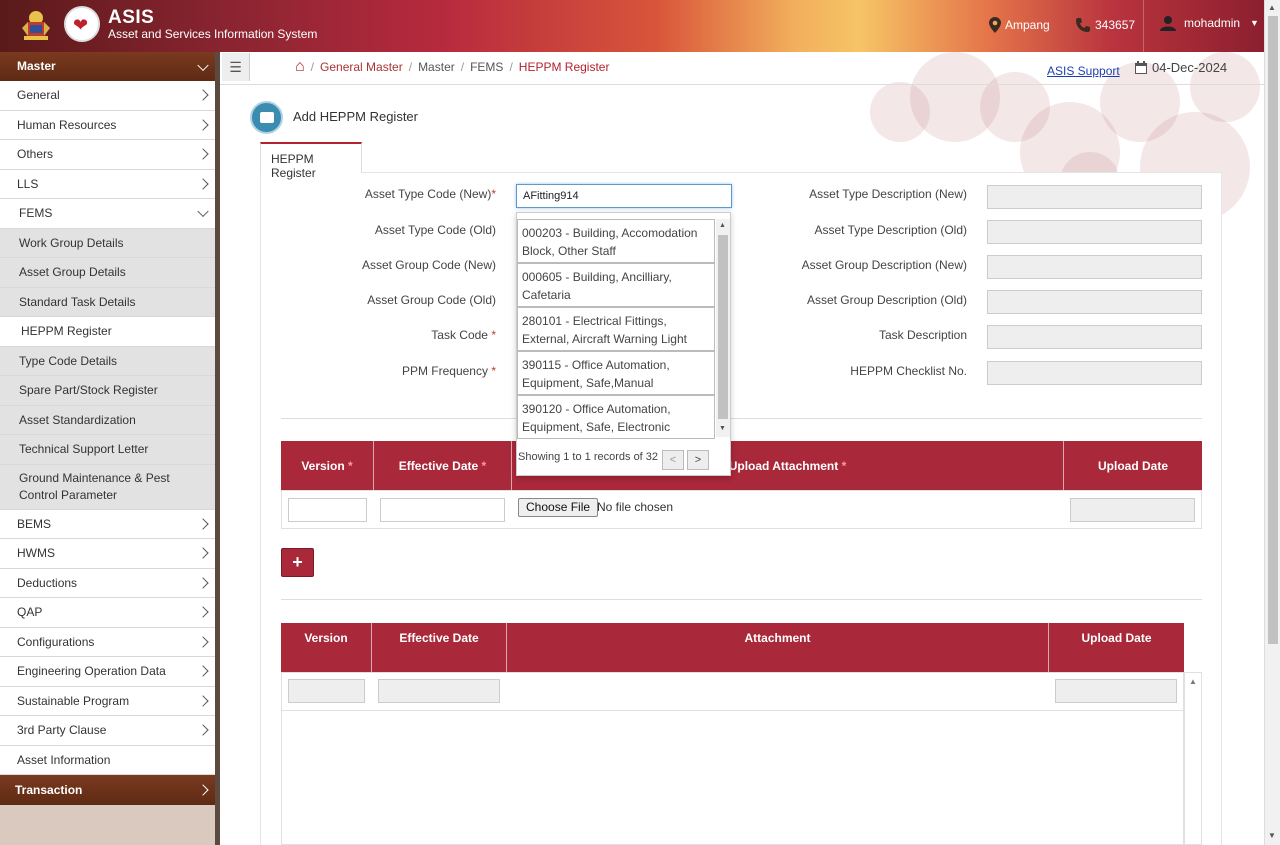  Describe the element at coordinates (1105, 25) in the screenshot. I see `phone-indicator: 343657` at that location.